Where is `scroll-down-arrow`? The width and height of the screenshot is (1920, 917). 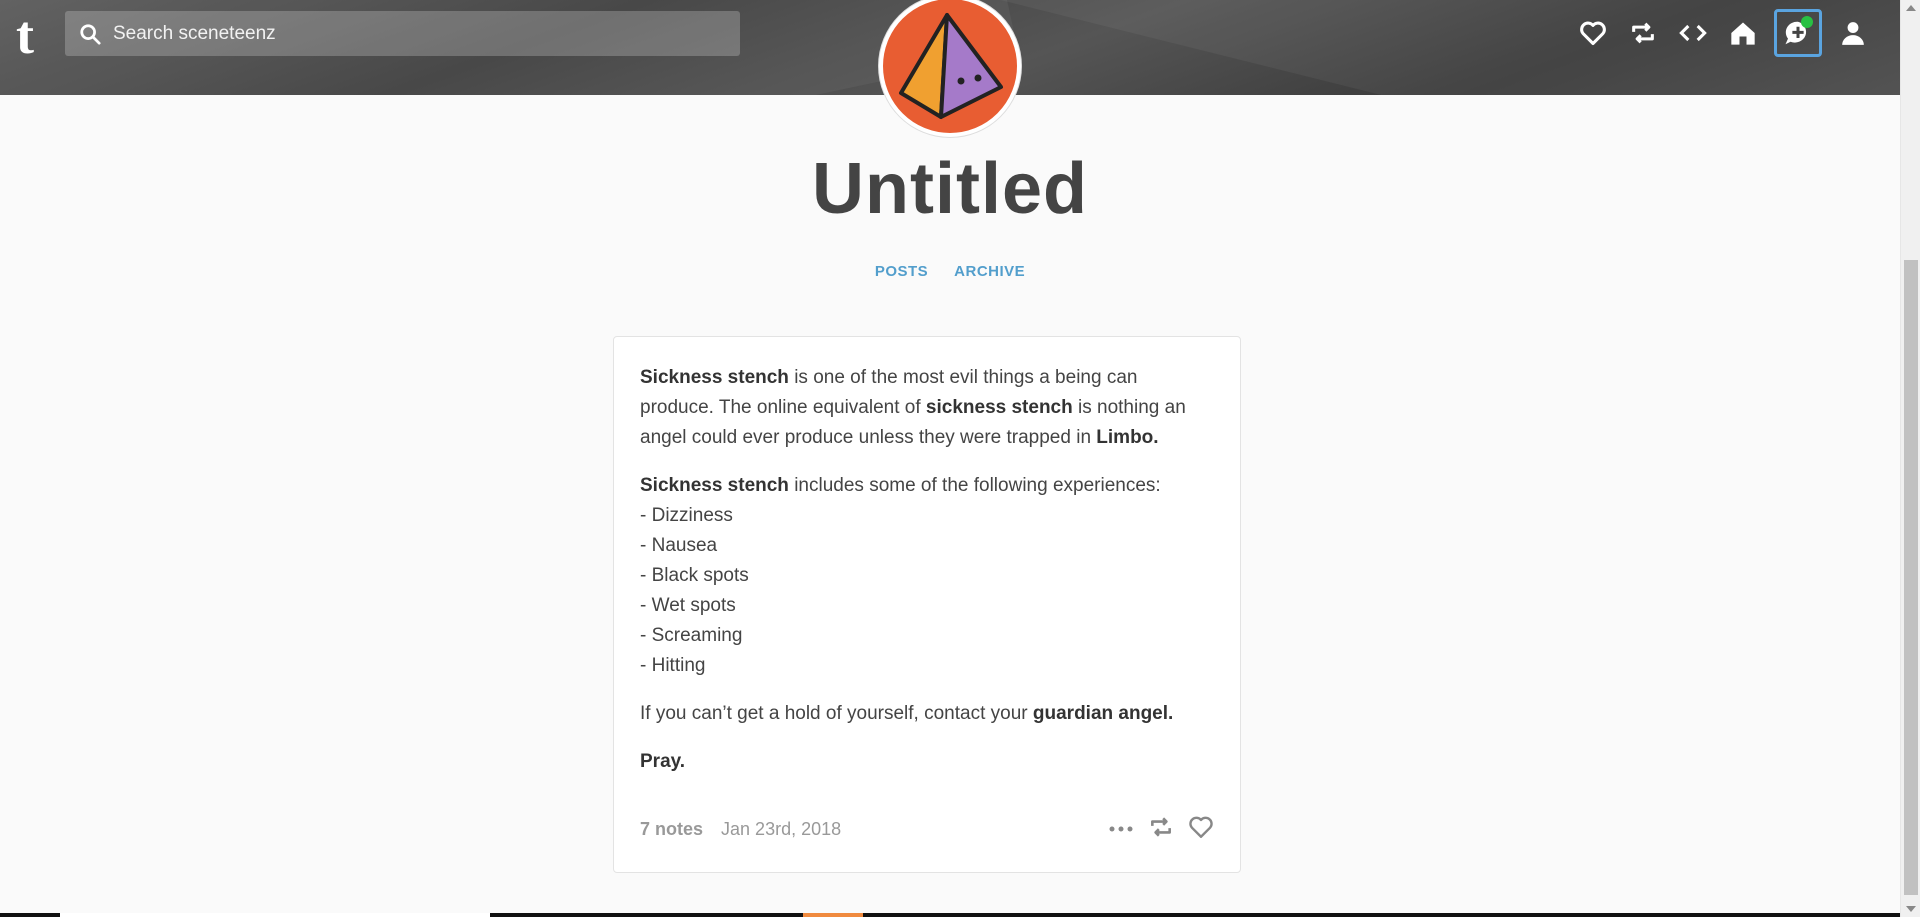 scroll-down-arrow is located at coordinates (1911, 909).